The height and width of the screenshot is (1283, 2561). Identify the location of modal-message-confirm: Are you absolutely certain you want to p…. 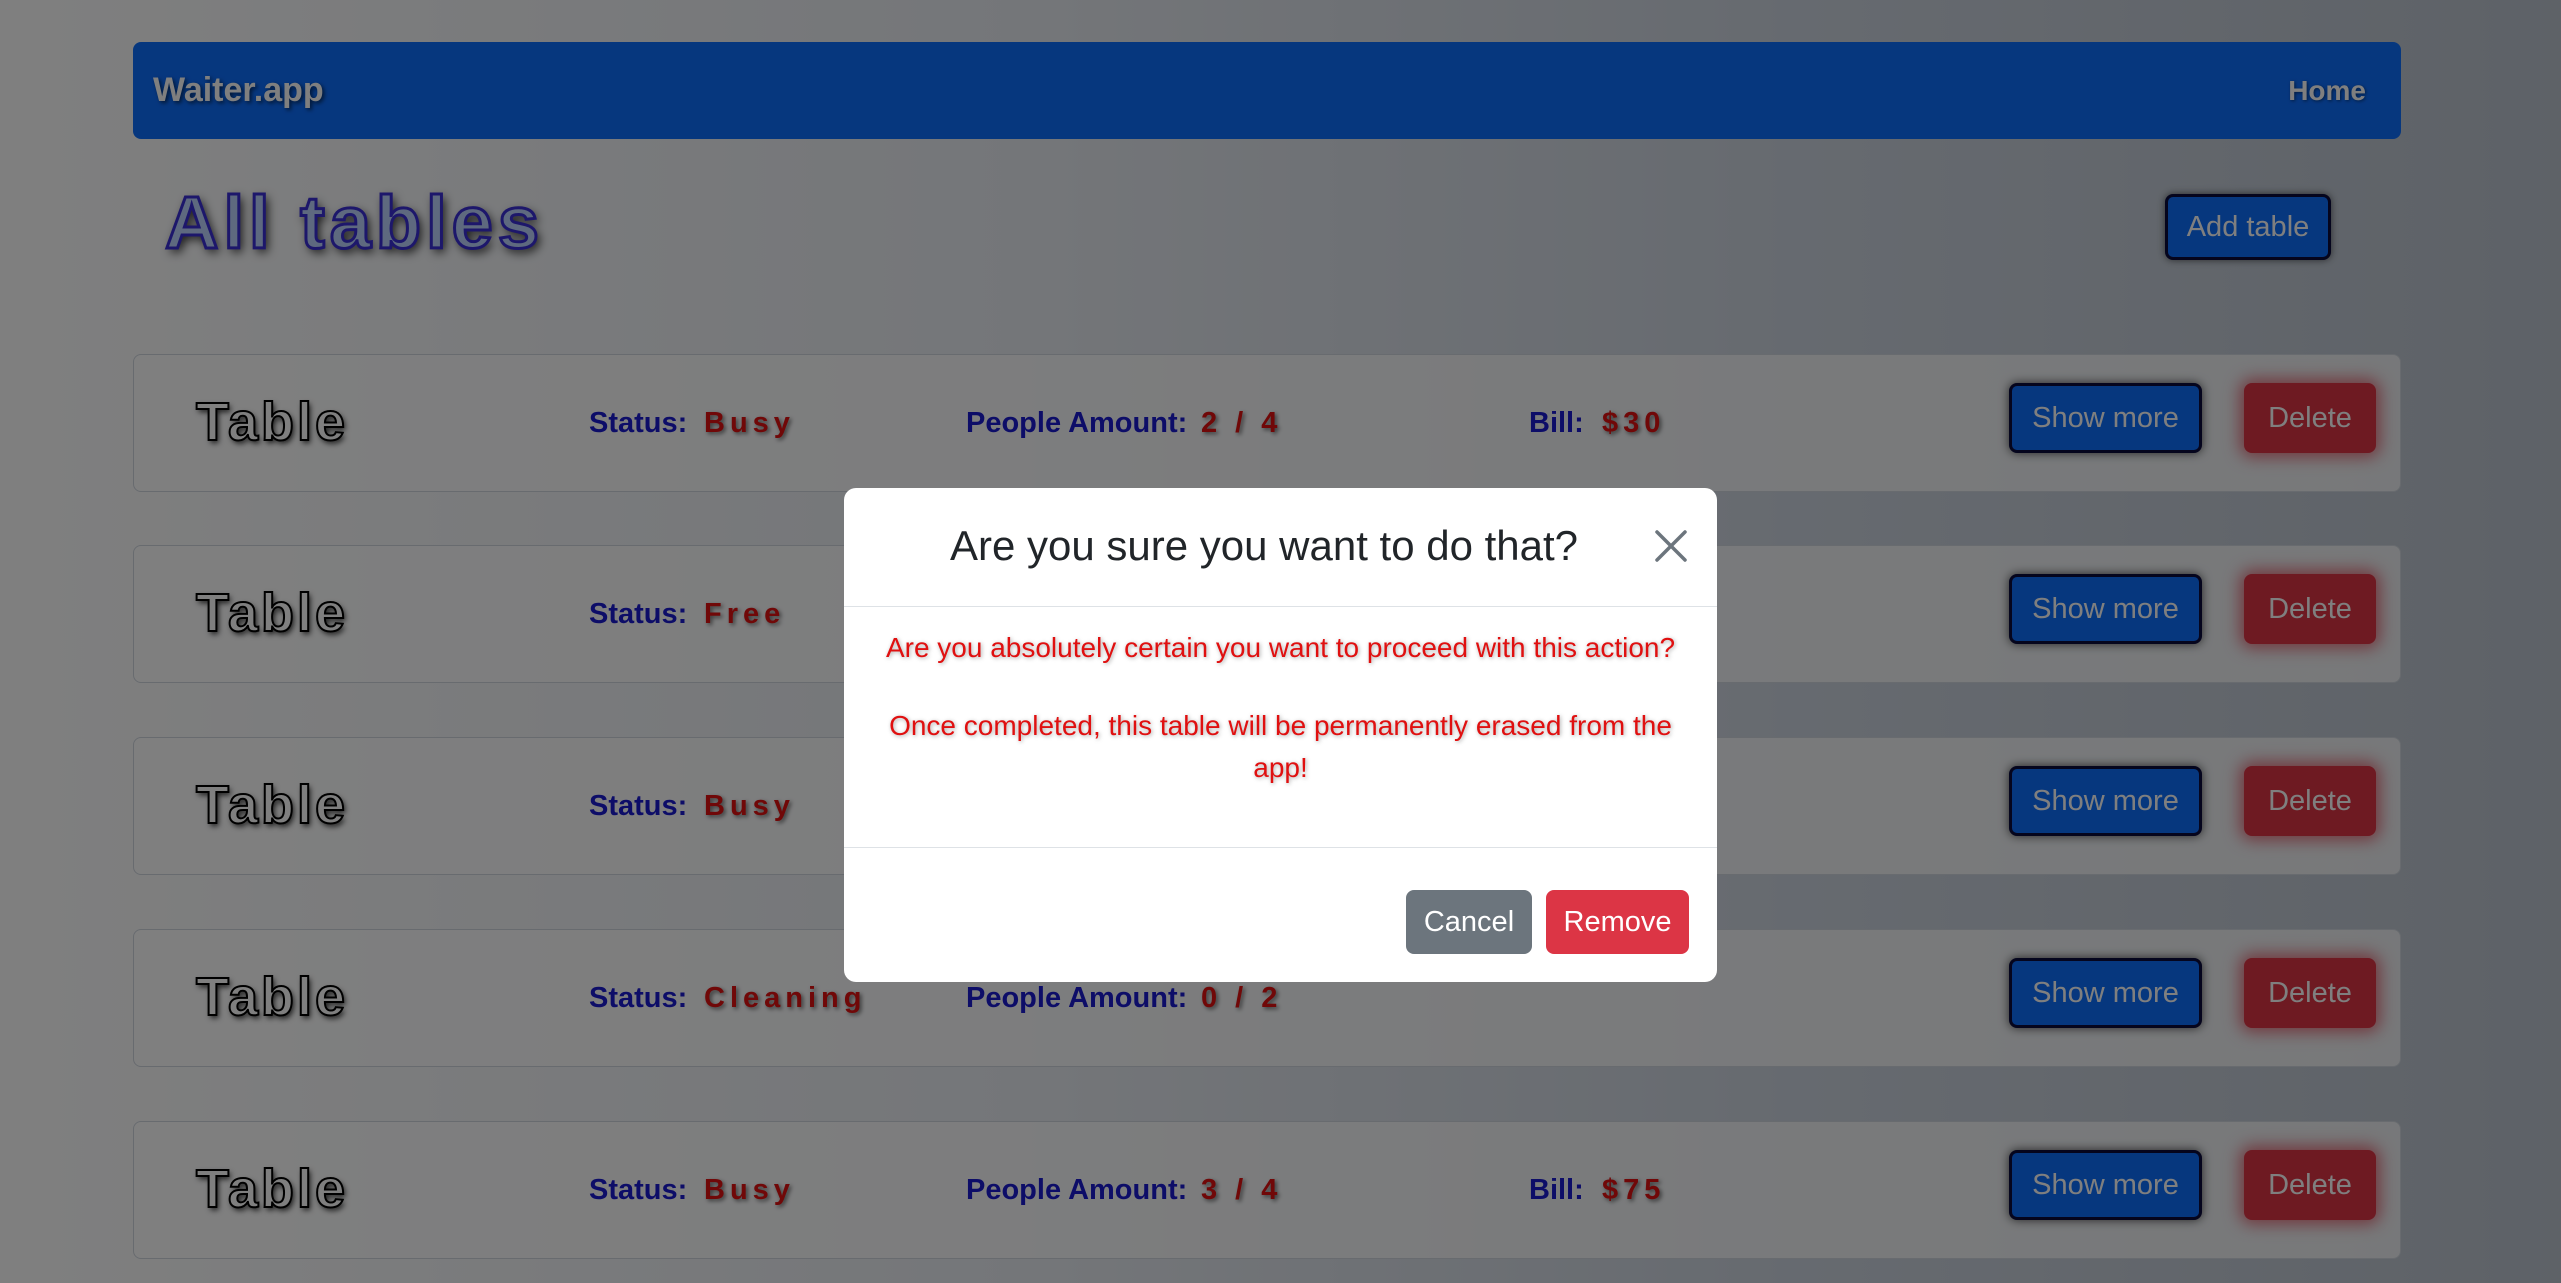
(1280, 647).